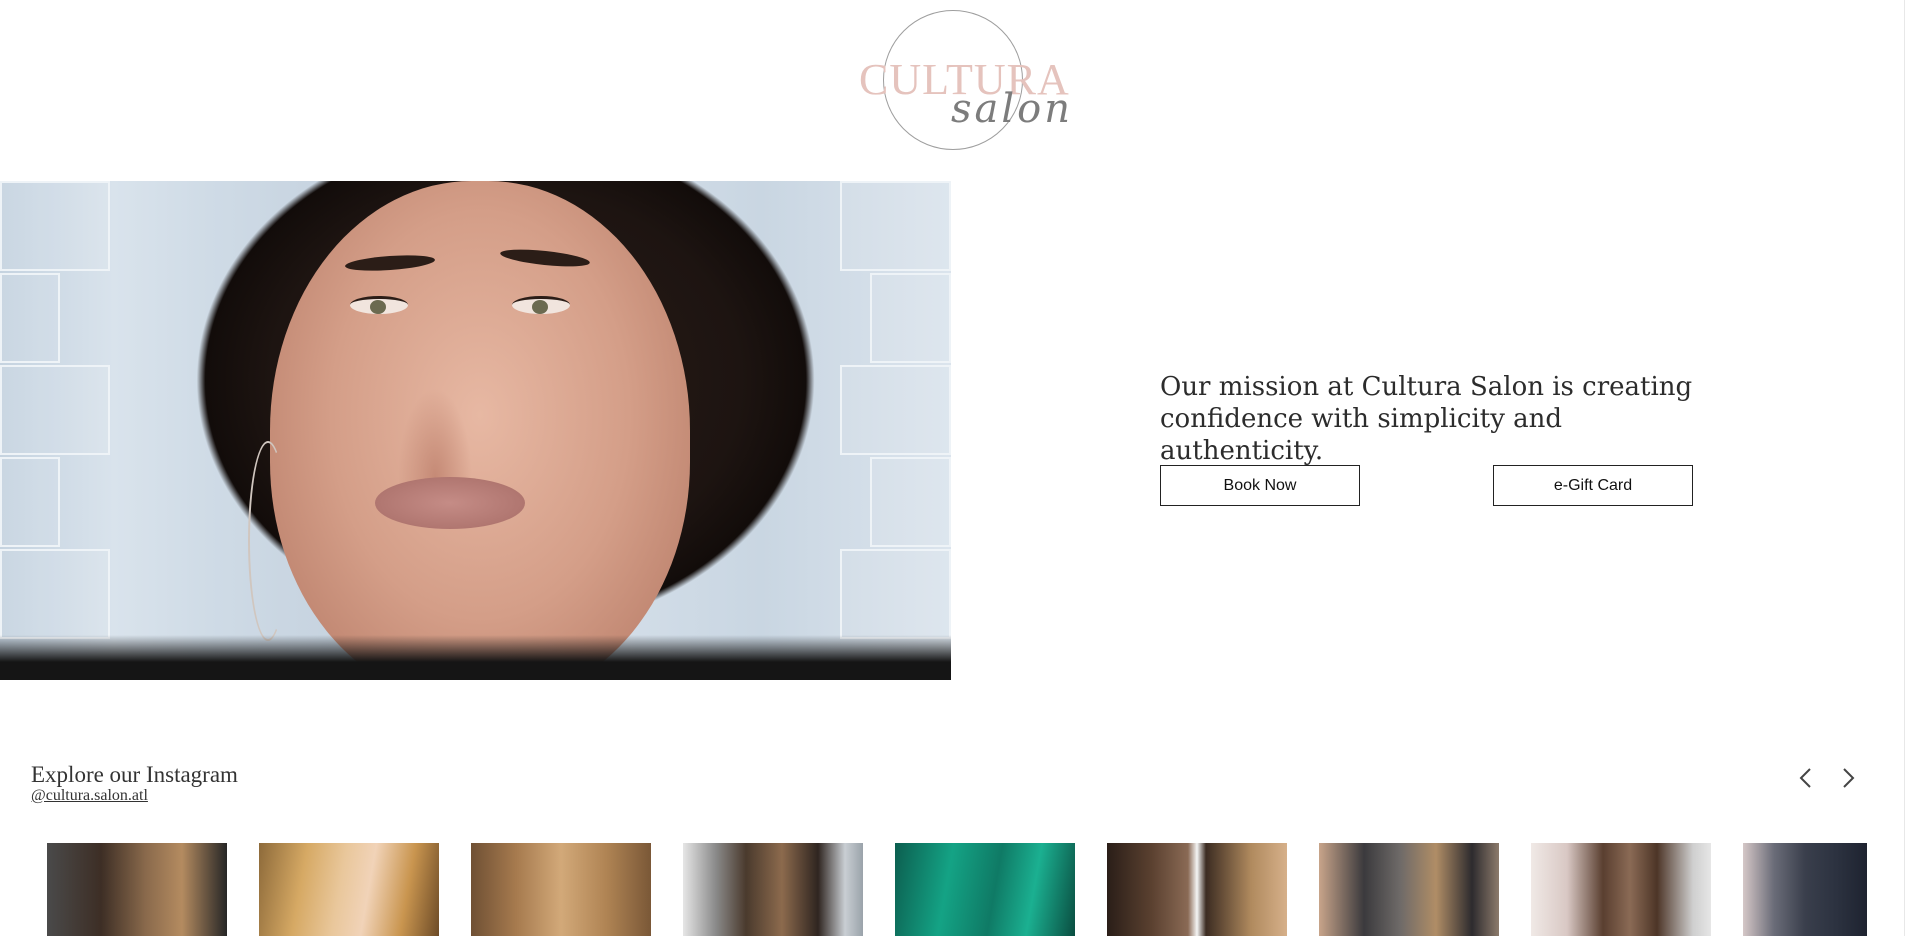 The width and height of the screenshot is (1905, 936). Describe the element at coordinates (962, 79) in the screenshot. I see `salon-logo: CULTURA salon` at that location.